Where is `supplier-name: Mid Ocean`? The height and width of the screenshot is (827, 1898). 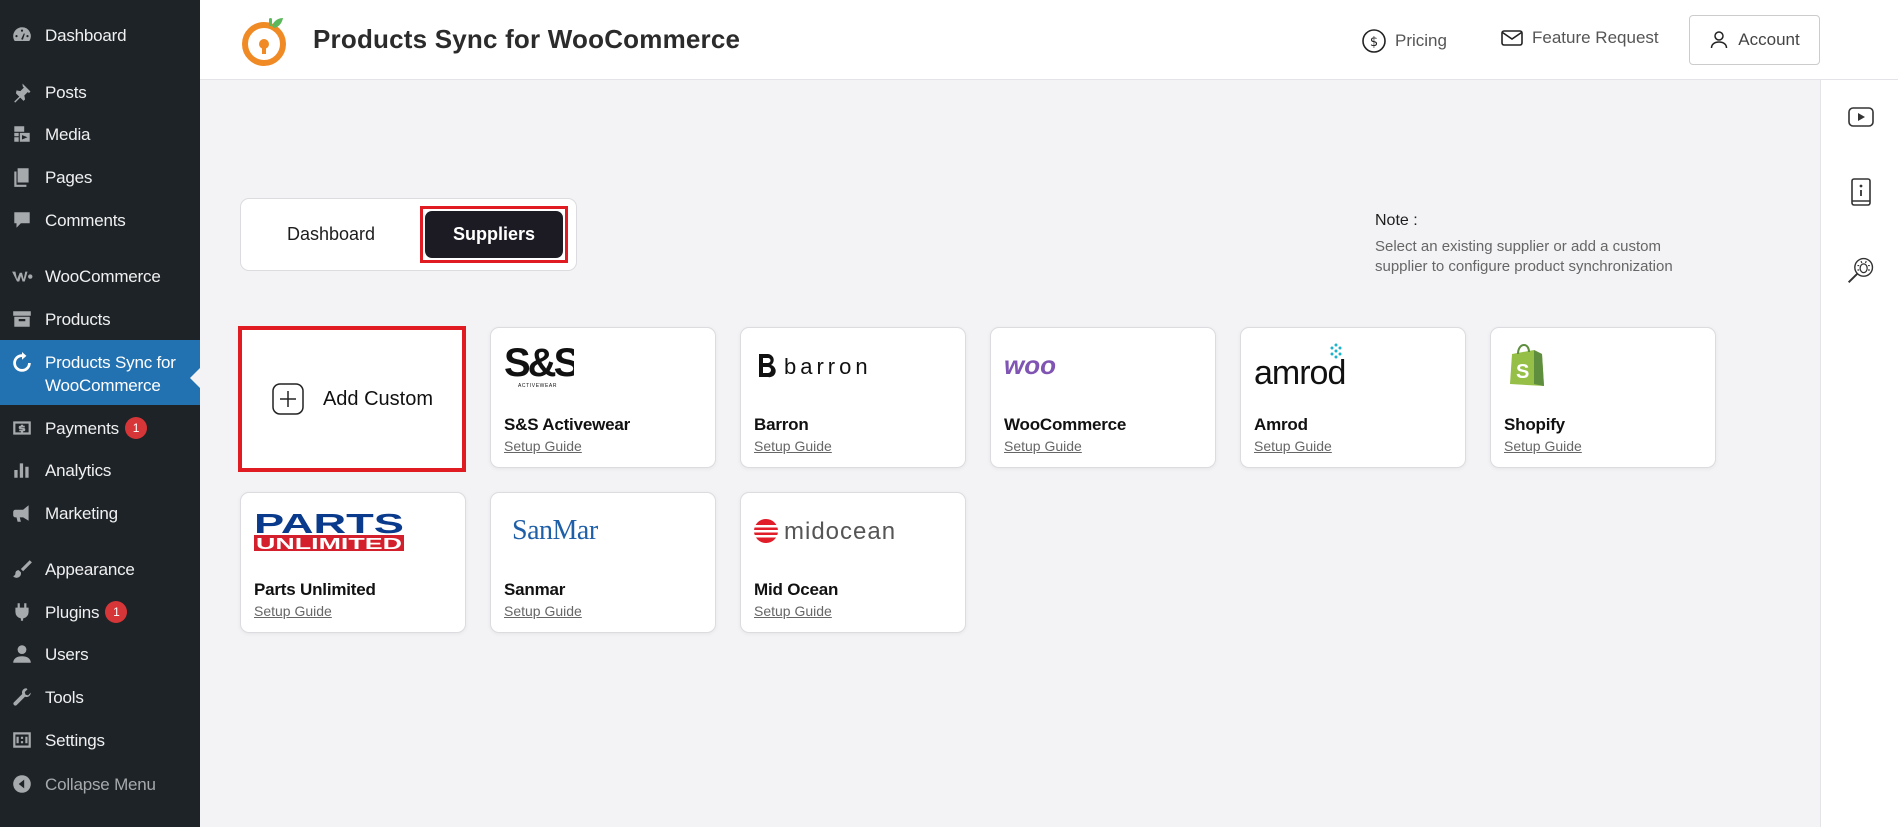
supplier-name: Mid Ocean is located at coordinates (796, 589).